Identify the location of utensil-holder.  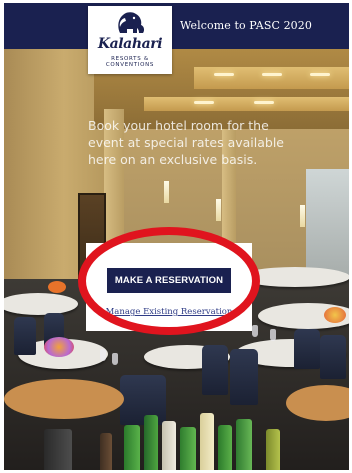
(58, 449).